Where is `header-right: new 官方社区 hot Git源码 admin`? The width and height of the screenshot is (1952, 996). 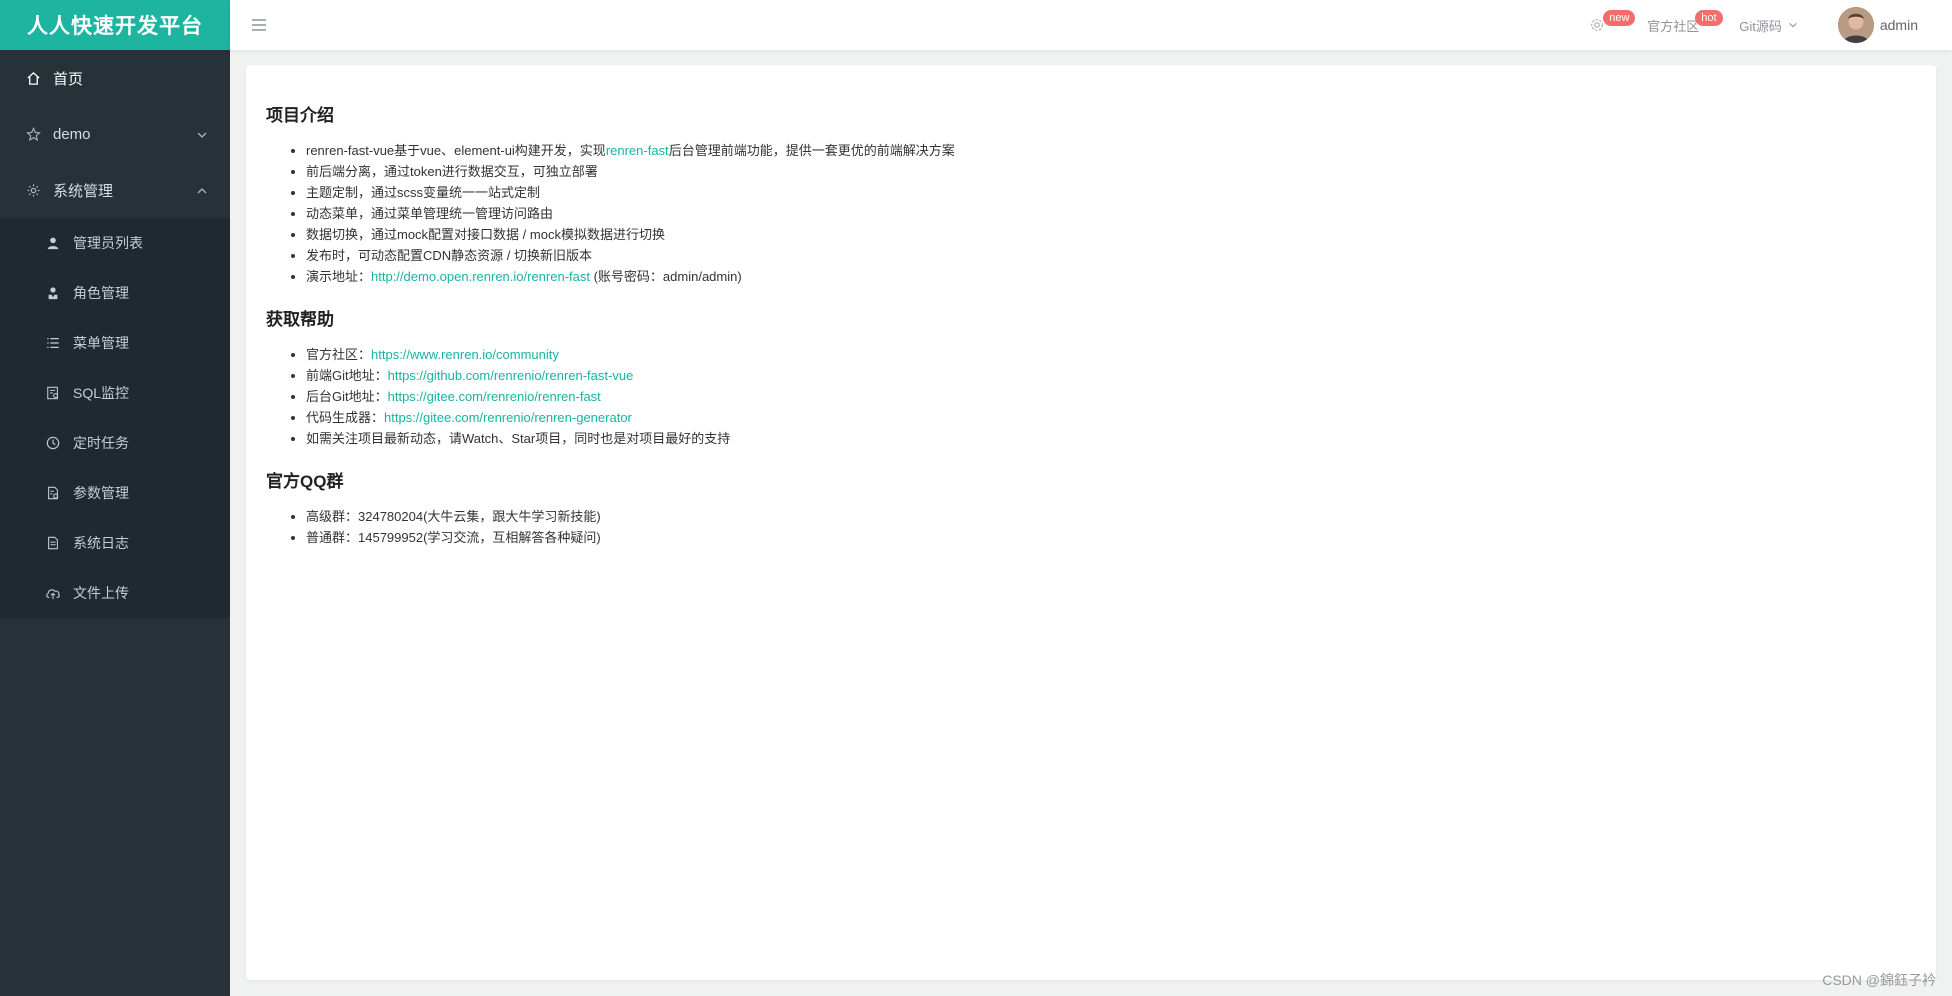
header-right: new 官方社区 hot Git源码 admin is located at coordinates (1760, 25).